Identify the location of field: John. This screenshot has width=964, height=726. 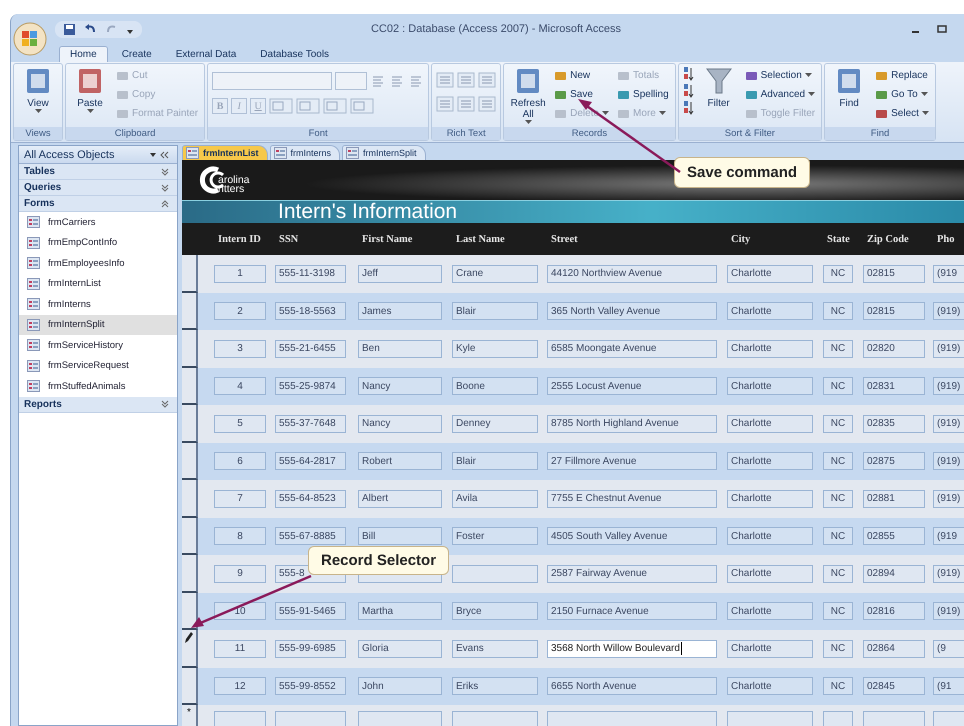
(400, 686).